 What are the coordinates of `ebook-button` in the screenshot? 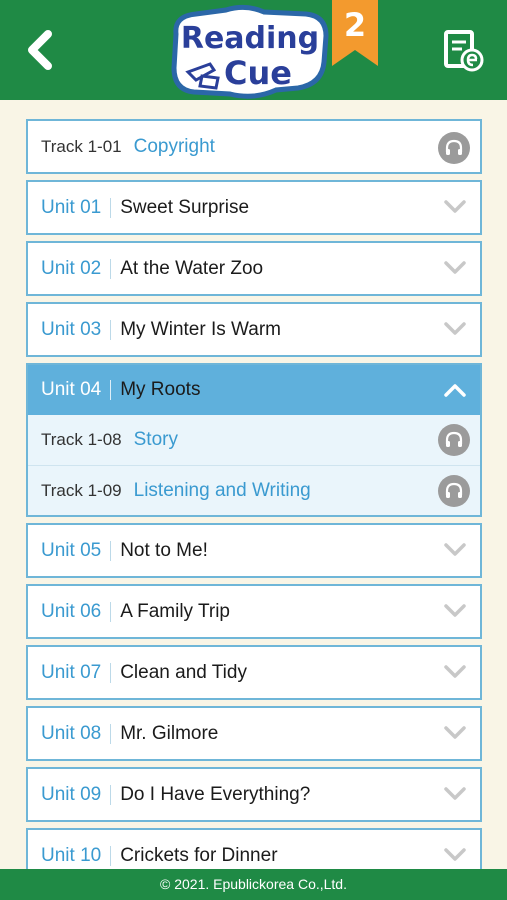 It's located at (462, 50).